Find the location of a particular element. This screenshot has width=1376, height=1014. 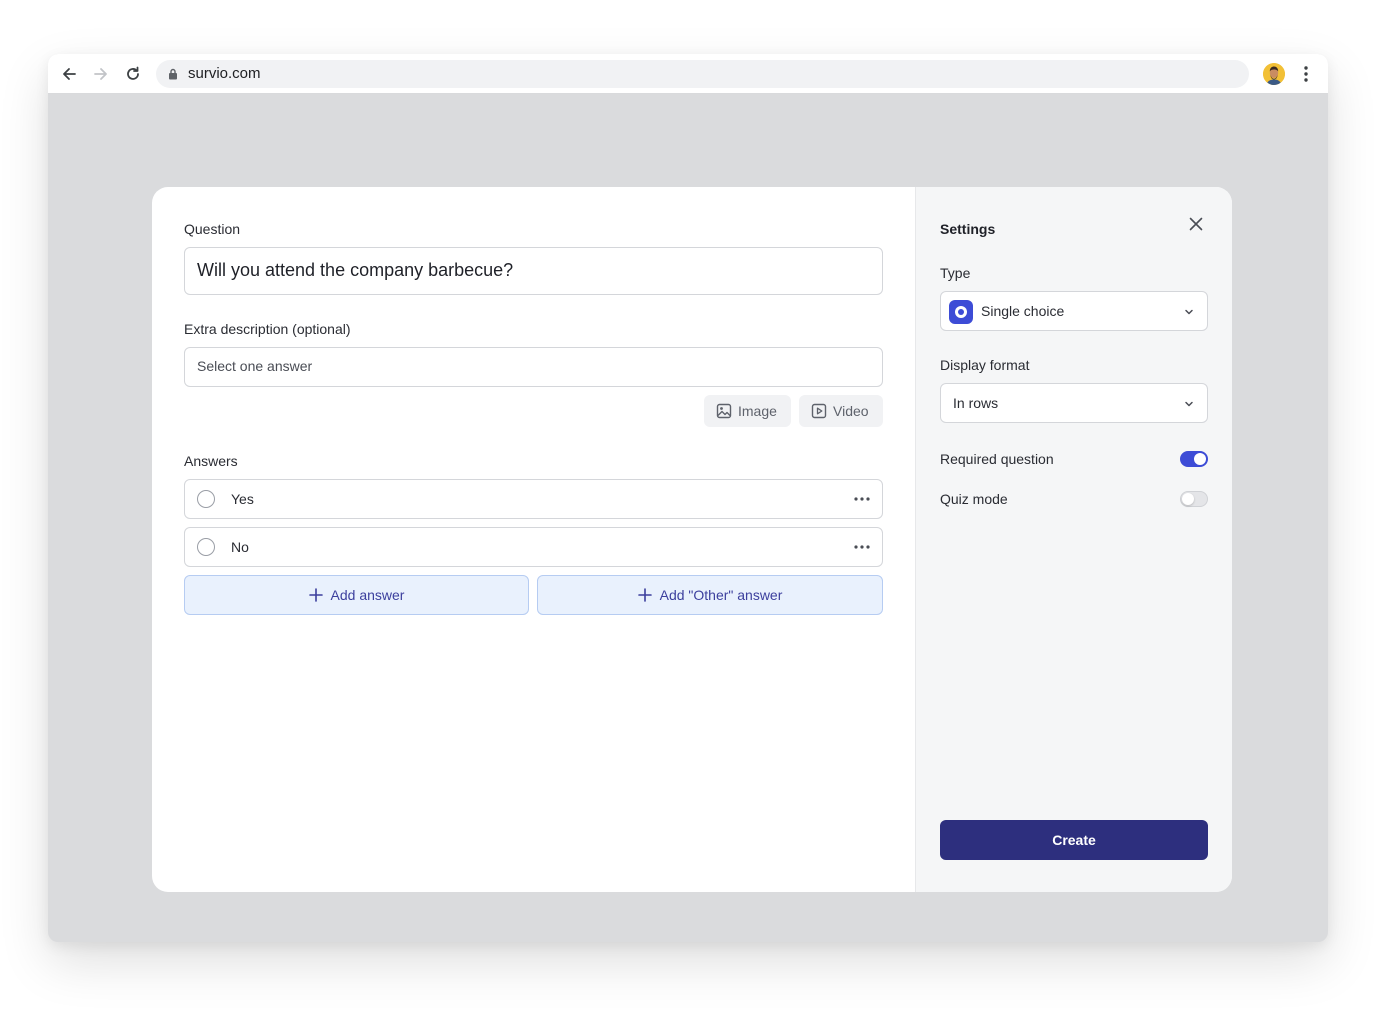

browser-toolbar: survio.com is located at coordinates (688, 74).